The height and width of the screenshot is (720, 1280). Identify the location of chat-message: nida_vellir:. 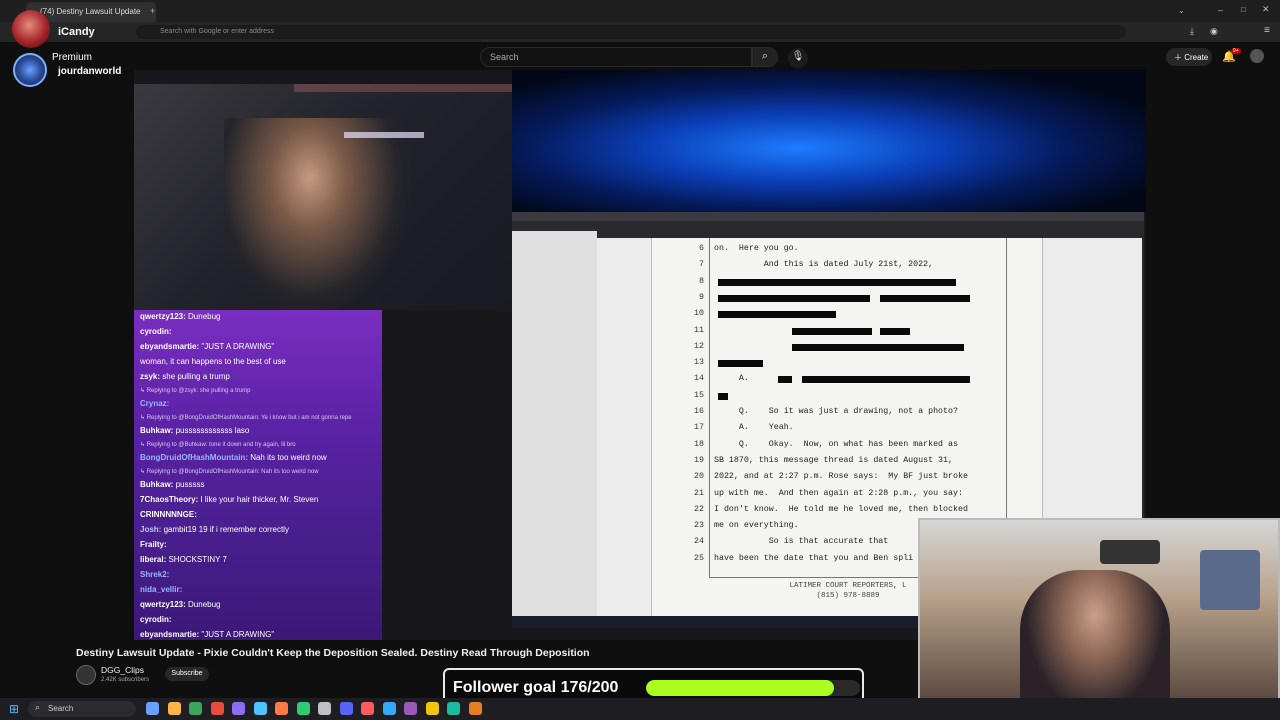
(260, 589).